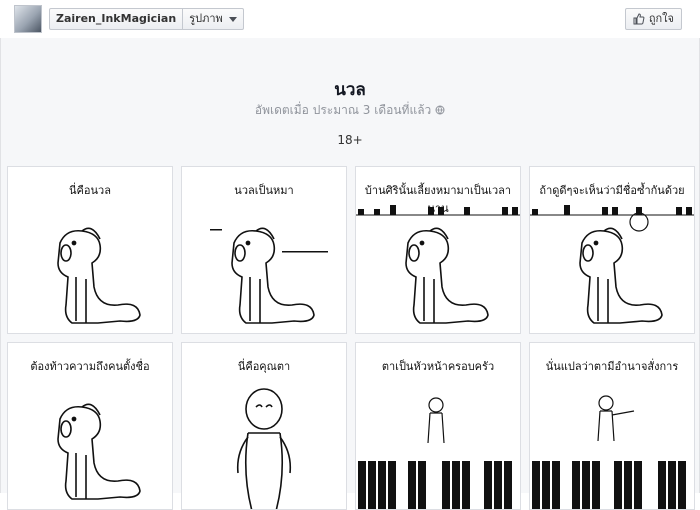 The width and height of the screenshot is (700, 510). I want to click on person-drawing, so click(264, 448).